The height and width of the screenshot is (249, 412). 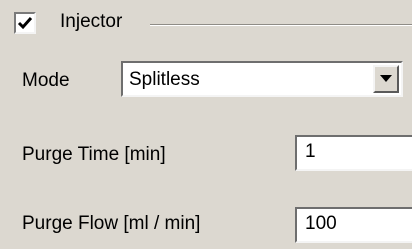 I want to click on mode-dropdown-button, so click(x=386, y=79).